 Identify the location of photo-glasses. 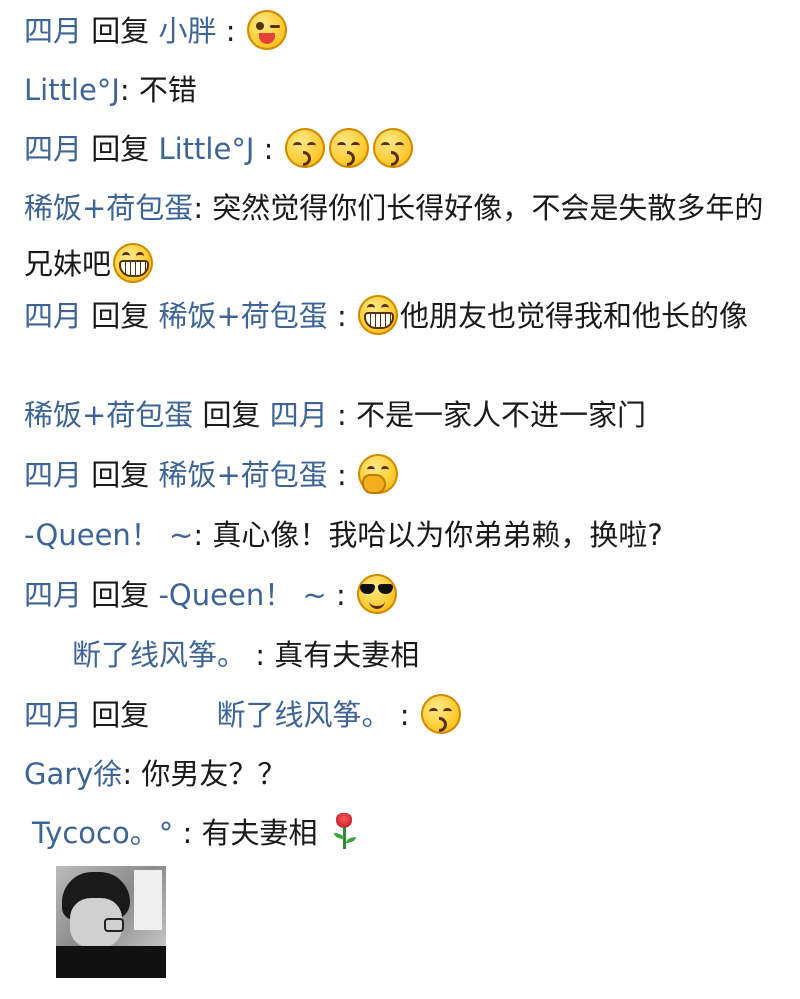
(114, 925).